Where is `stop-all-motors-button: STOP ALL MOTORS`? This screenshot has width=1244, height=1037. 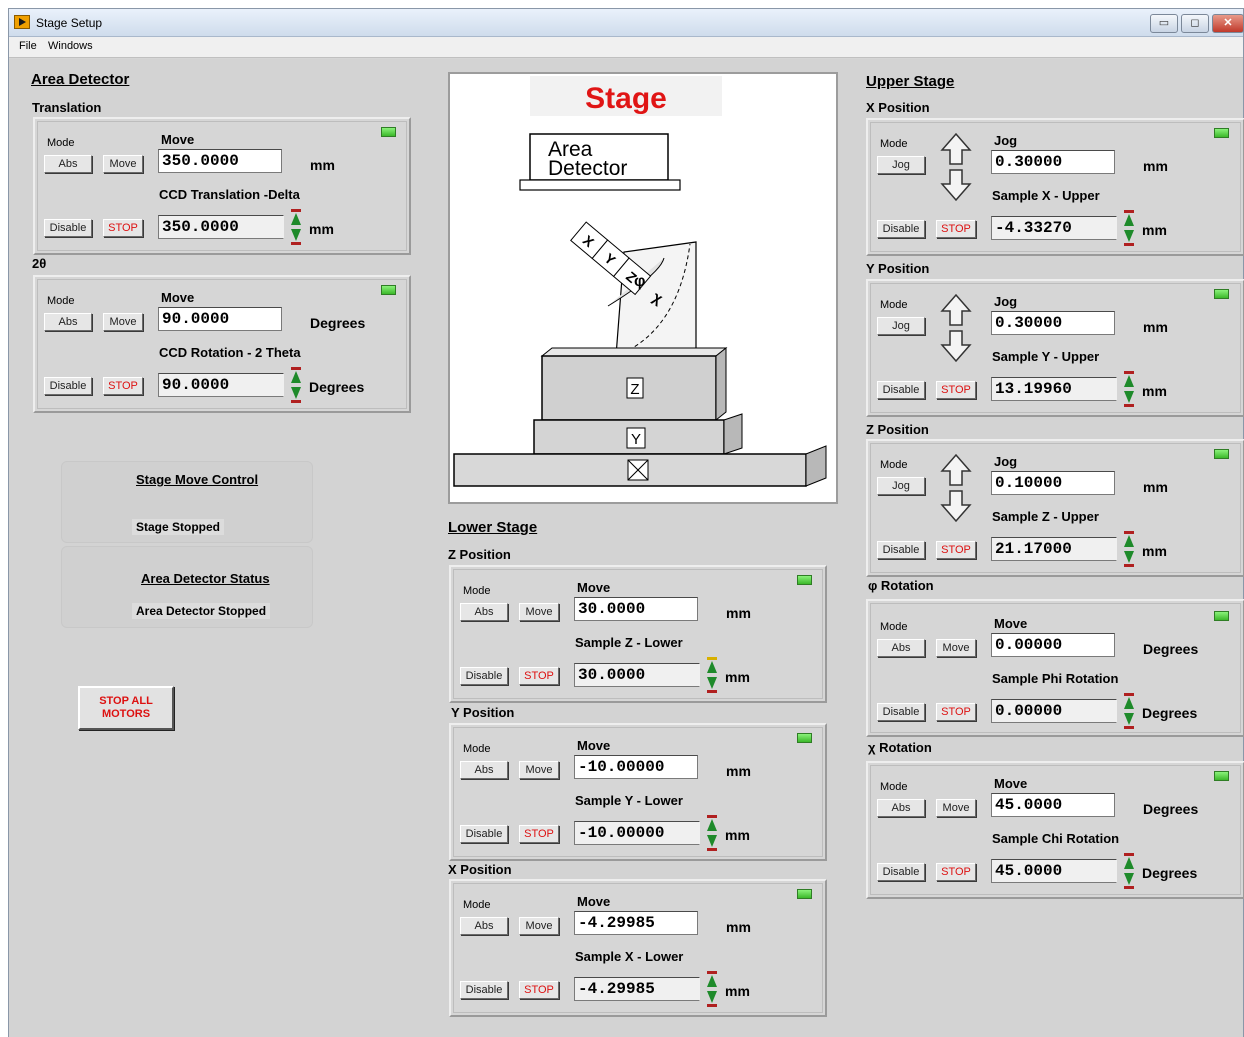
stop-all-motors-button: STOP ALL MOTORS is located at coordinates (126, 708).